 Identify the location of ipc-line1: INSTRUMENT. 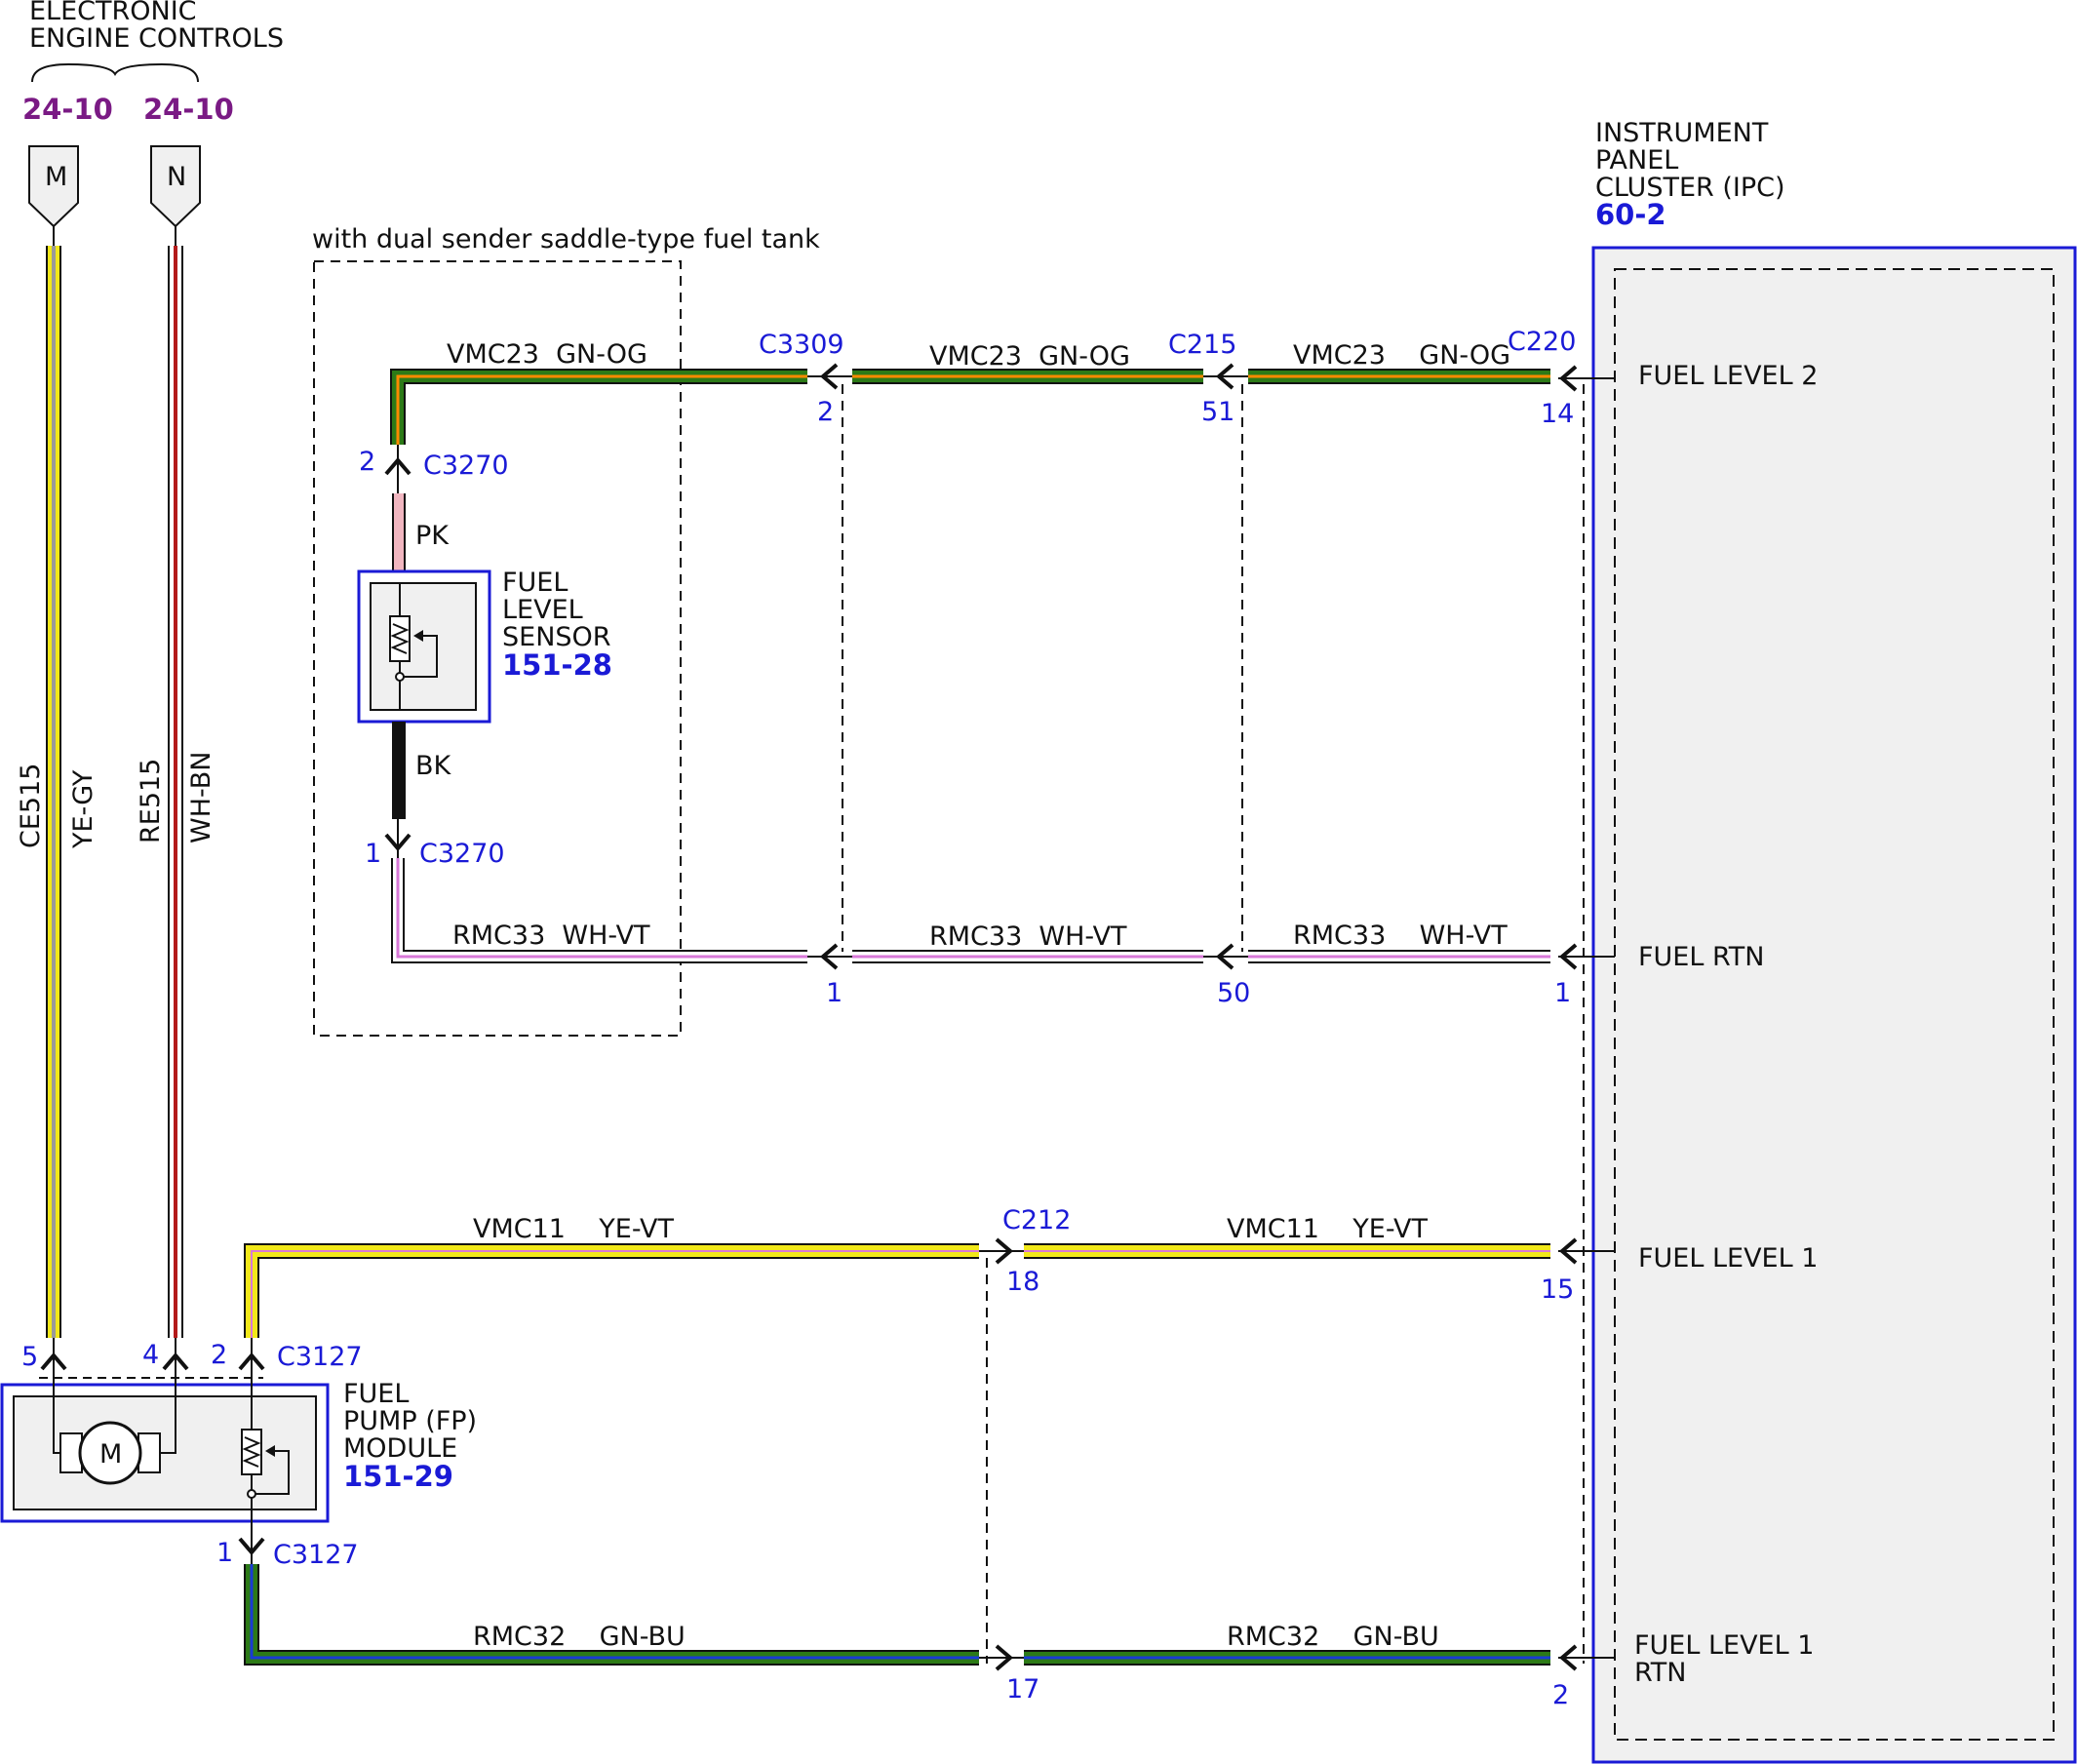
(1682, 133).